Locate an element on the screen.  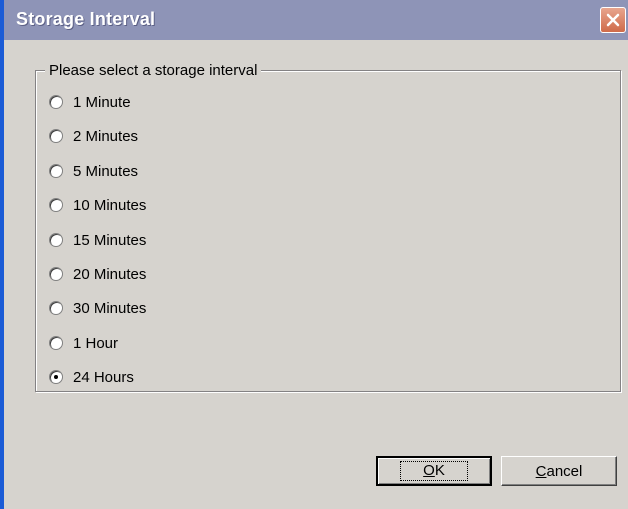
radio-option: 1 Minute is located at coordinates (90, 102).